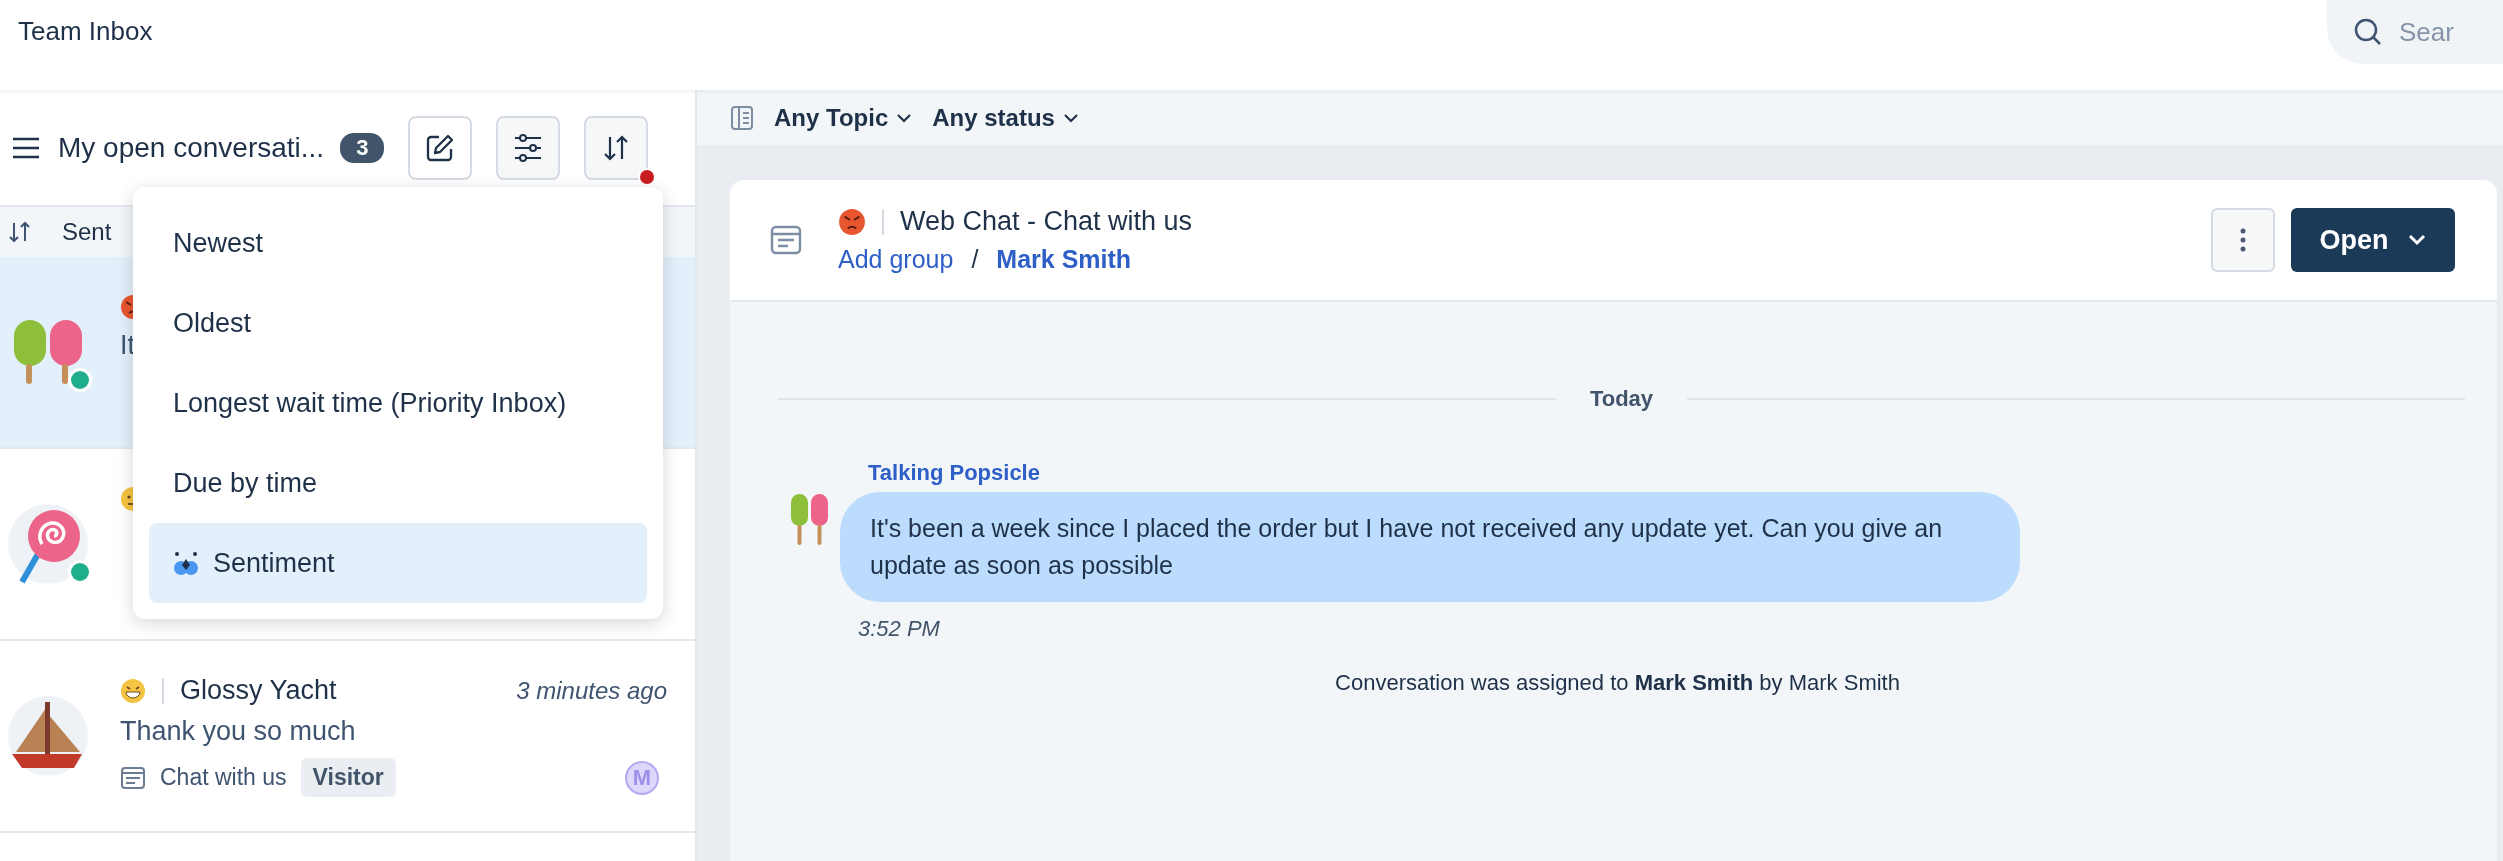 The width and height of the screenshot is (2503, 861). I want to click on lollipop-icon, so click(48, 544).